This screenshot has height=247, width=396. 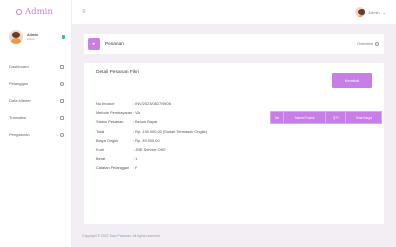 I want to click on footer-suffix: . All rights reserved., so click(x=145, y=236).